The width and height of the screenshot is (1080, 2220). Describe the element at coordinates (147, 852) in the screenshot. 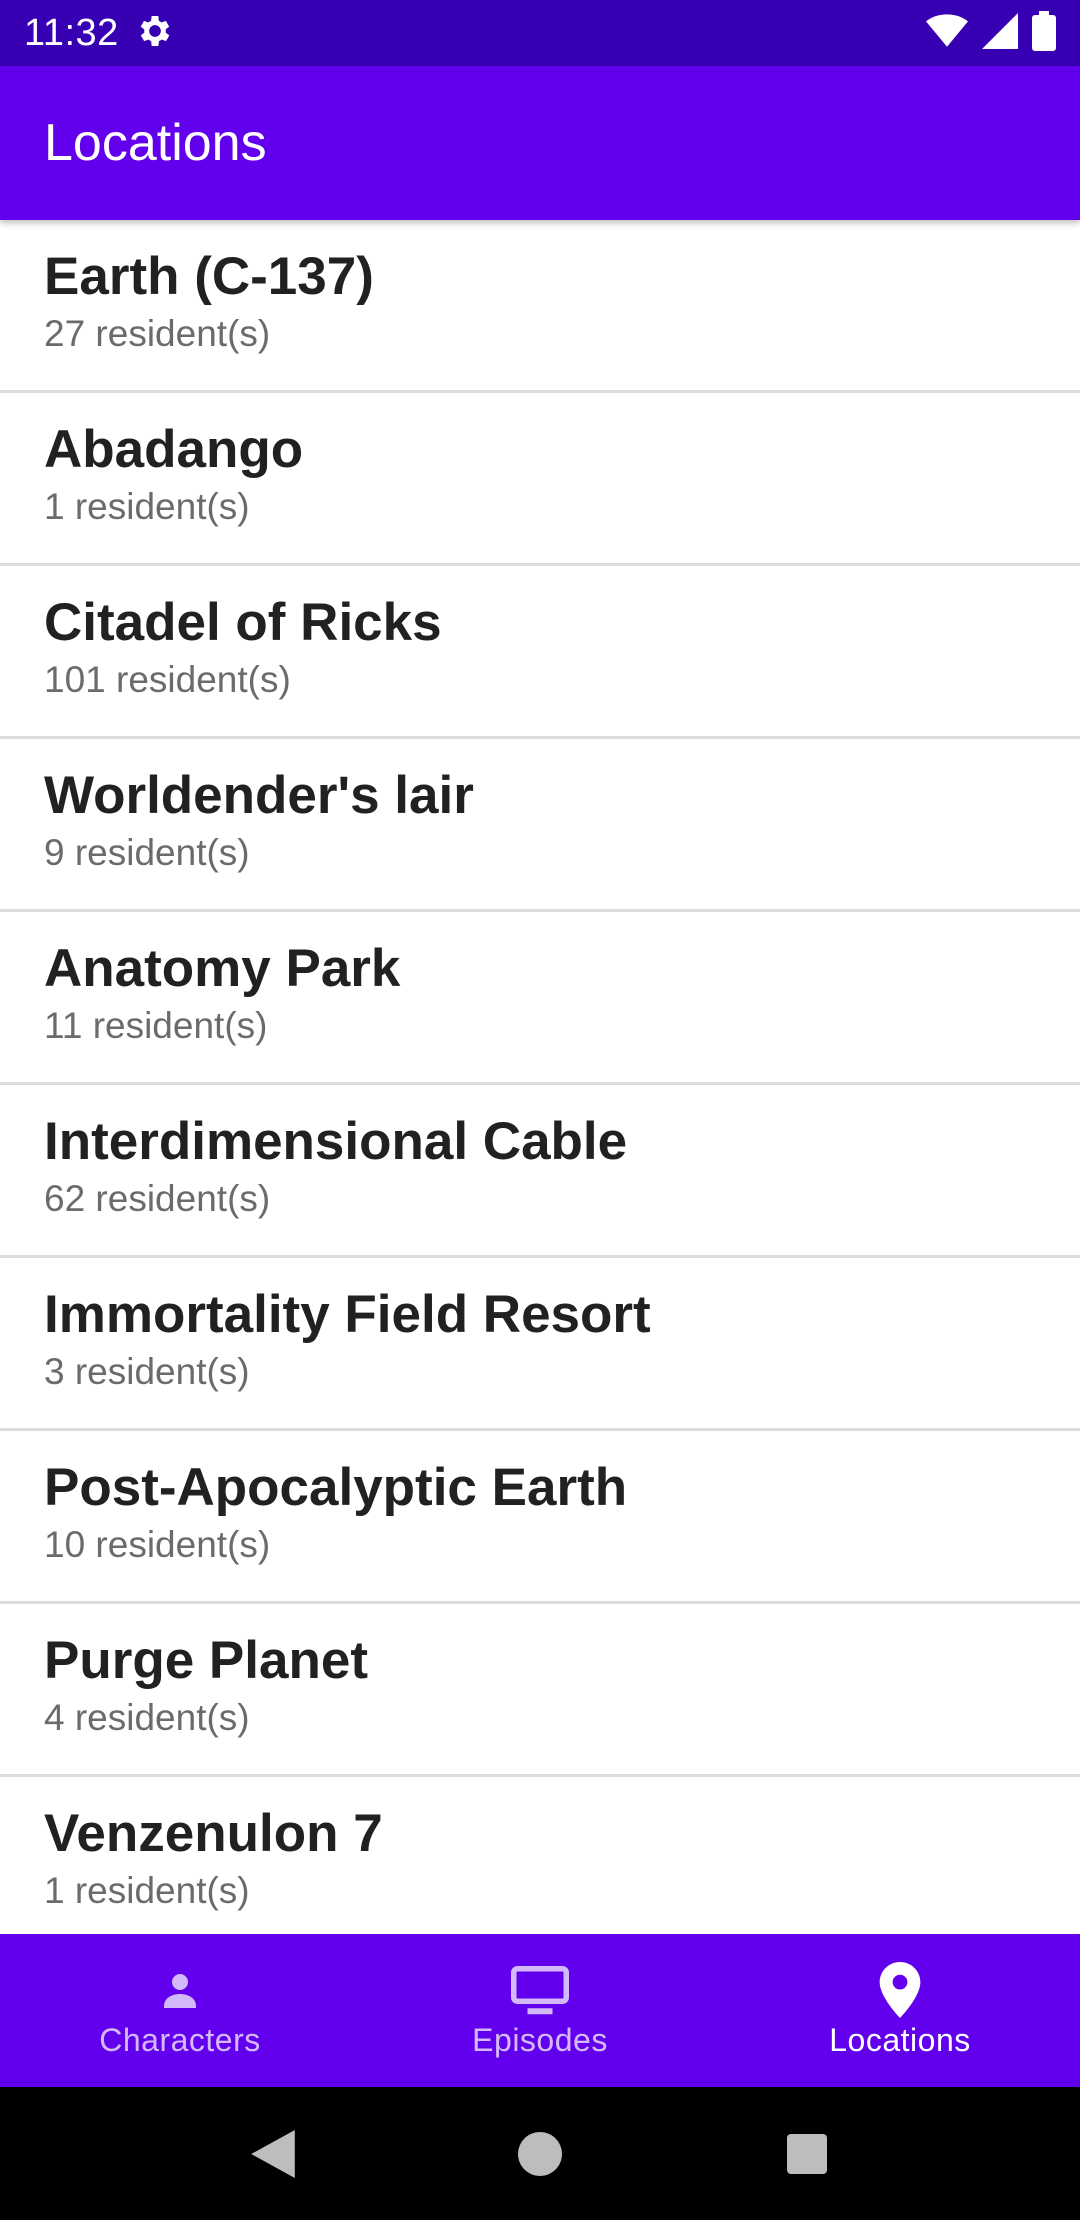

I see `location-residents: 9 resident(s)` at that location.